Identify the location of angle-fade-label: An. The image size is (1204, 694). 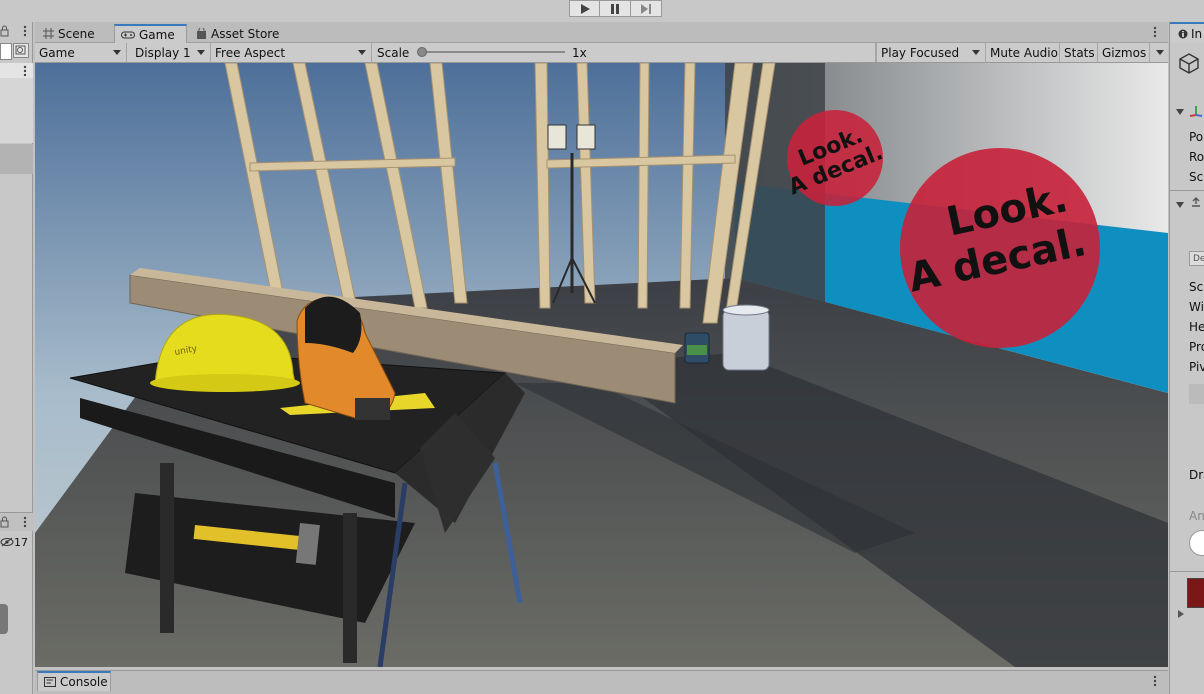
(1196, 516).